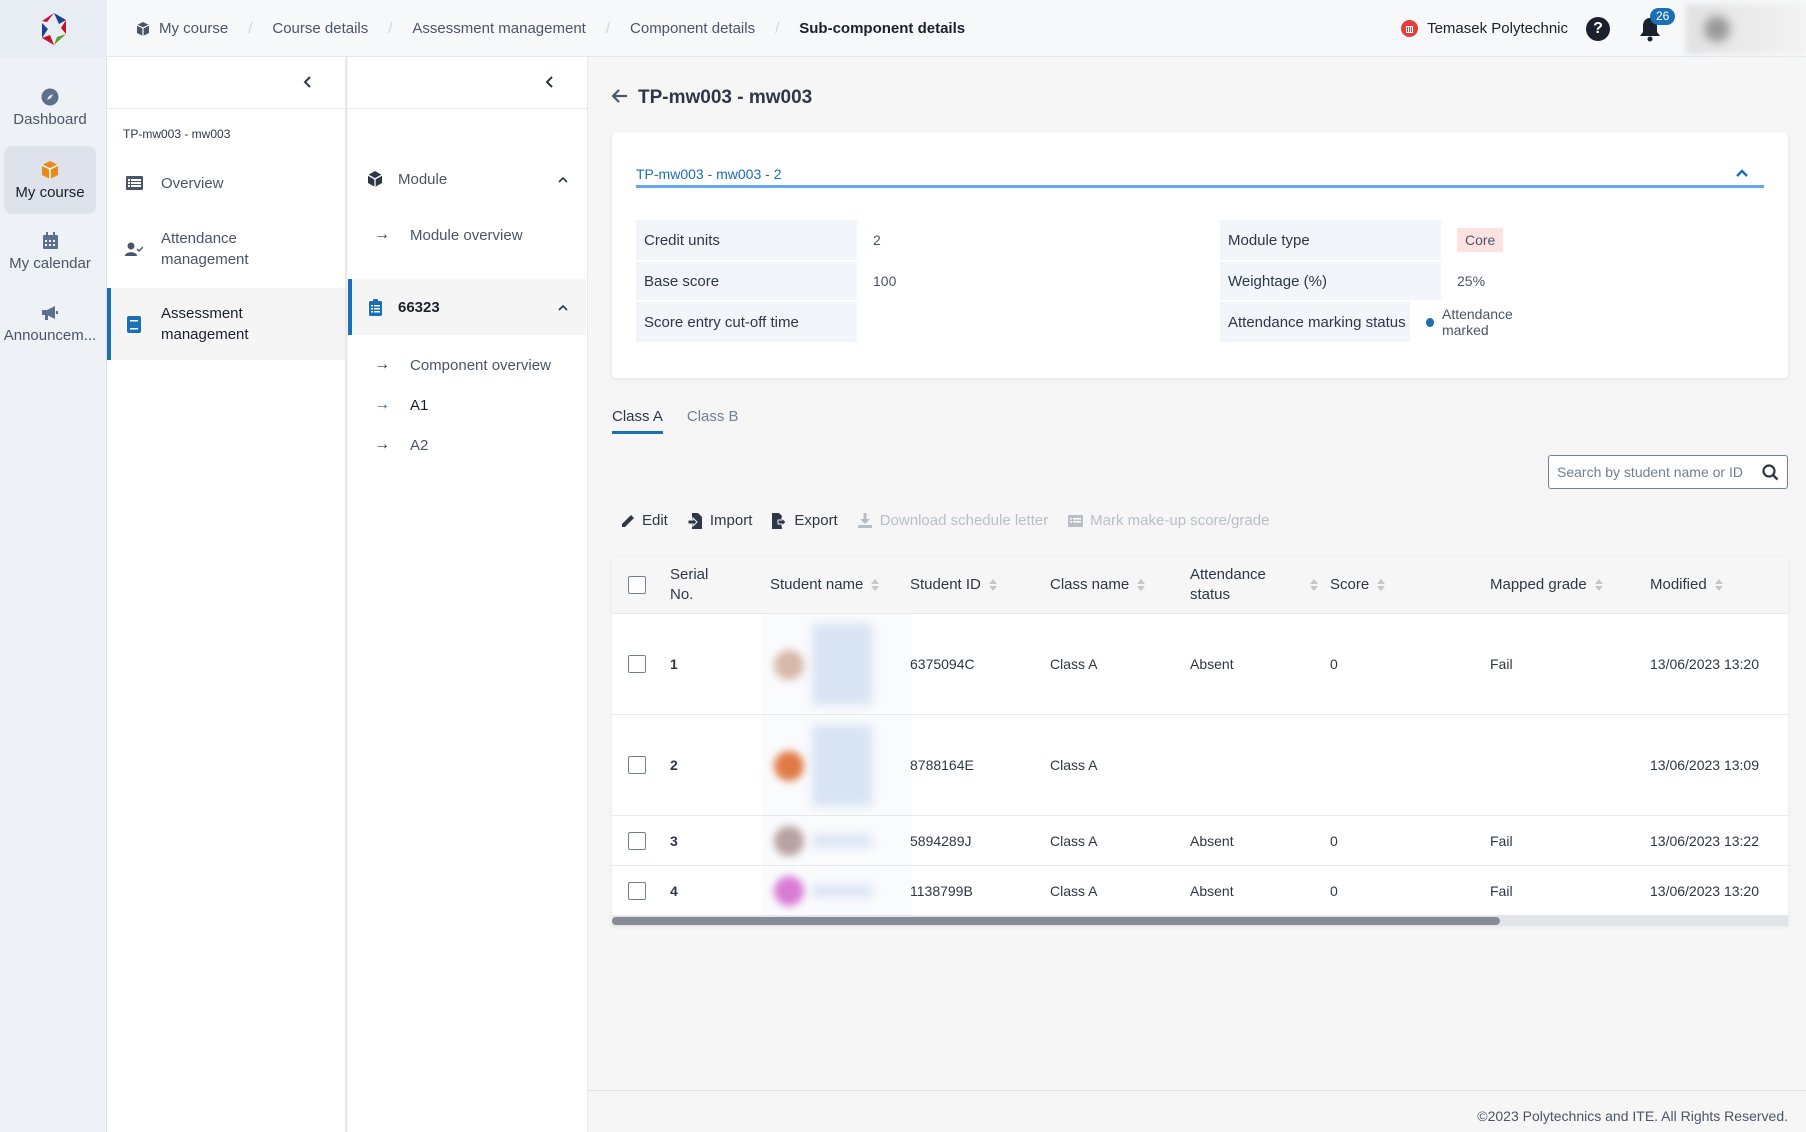 This screenshot has height=1132, width=1806. I want to click on megaphone-icon, so click(50, 313).